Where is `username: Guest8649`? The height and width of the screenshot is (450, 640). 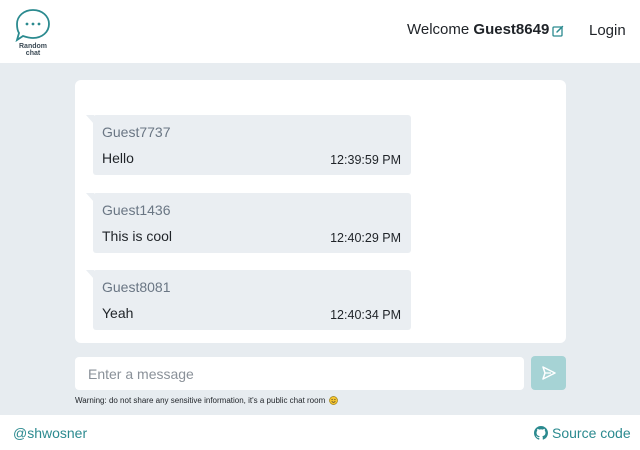
username: Guest8649 is located at coordinates (511, 29).